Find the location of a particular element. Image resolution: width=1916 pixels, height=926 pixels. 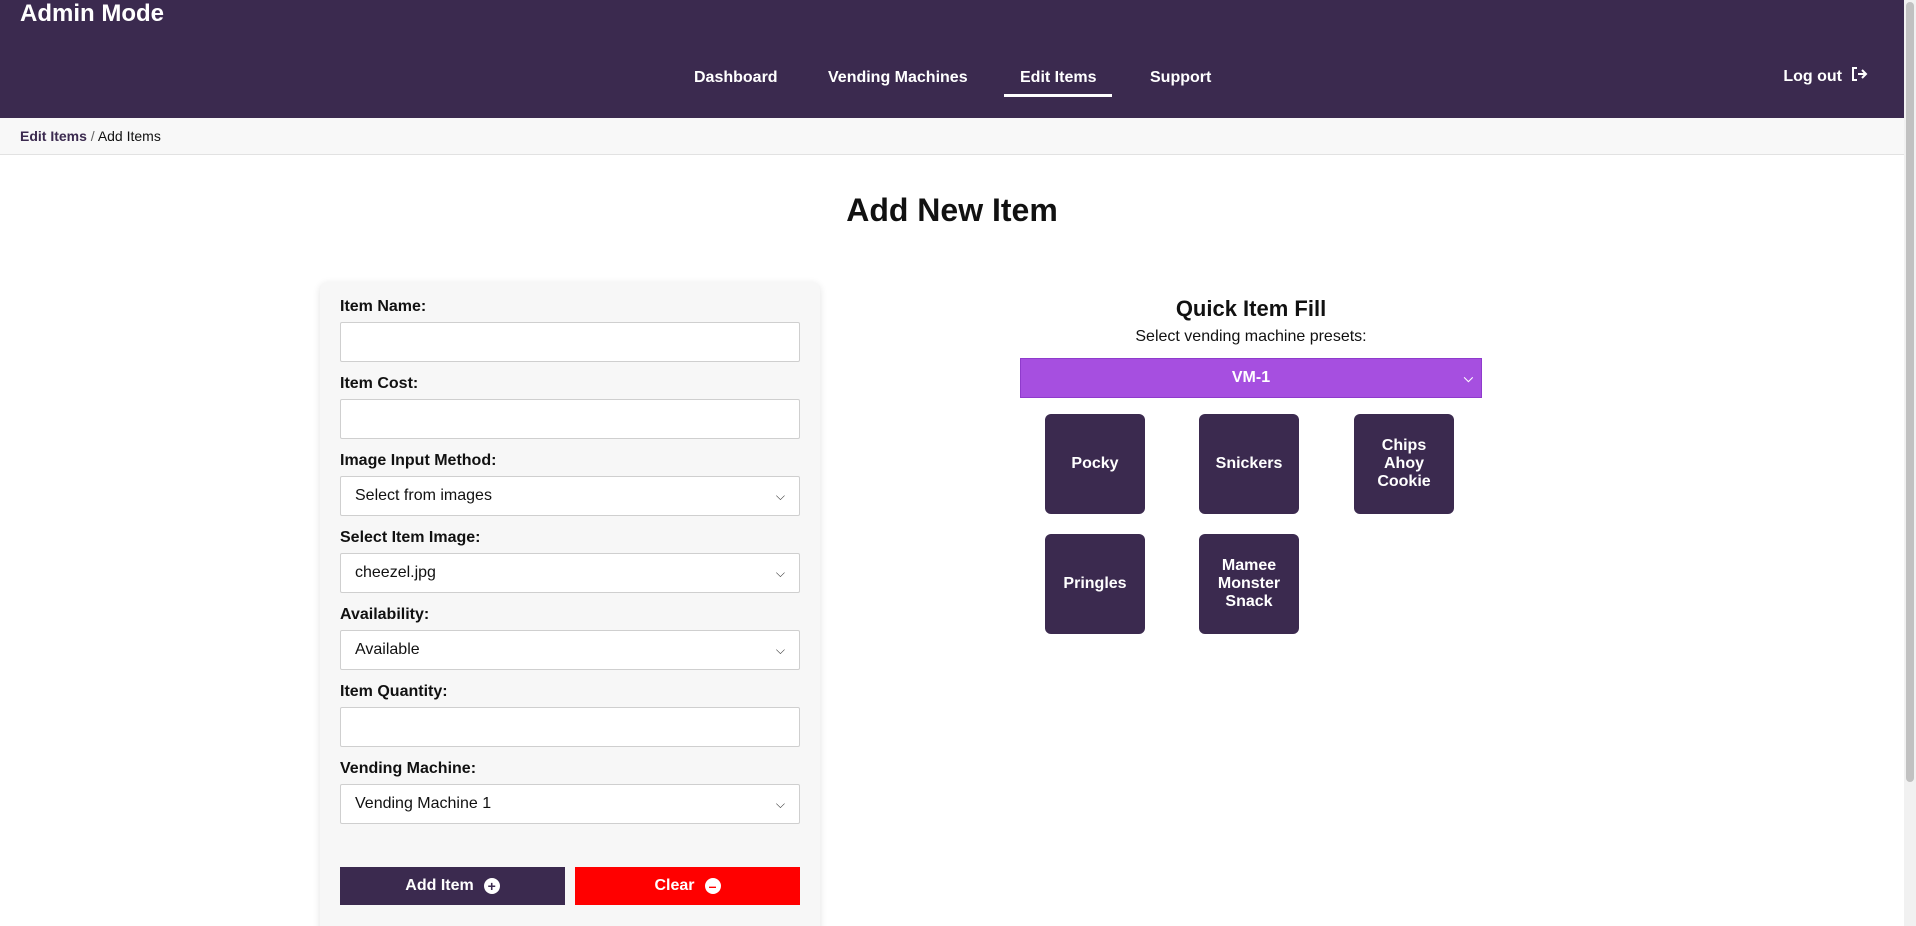

item-quantity-field: Item Quantity: is located at coordinates (570, 715).